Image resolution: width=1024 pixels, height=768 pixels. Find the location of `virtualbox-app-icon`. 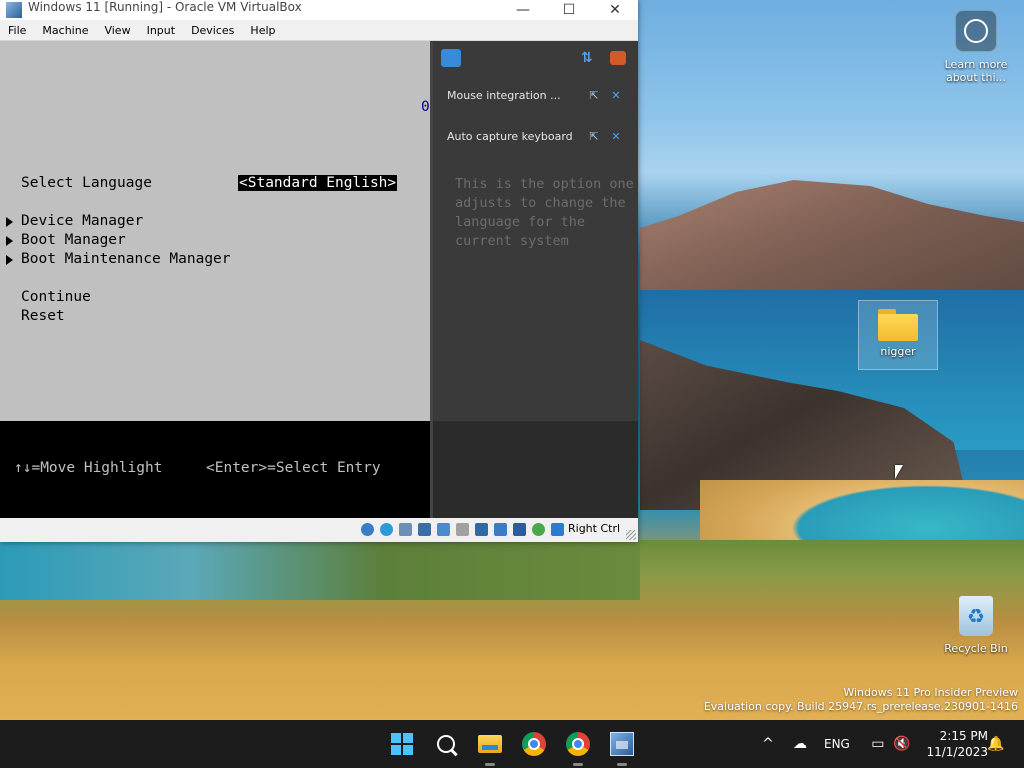

virtualbox-app-icon is located at coordinates (14, 10).